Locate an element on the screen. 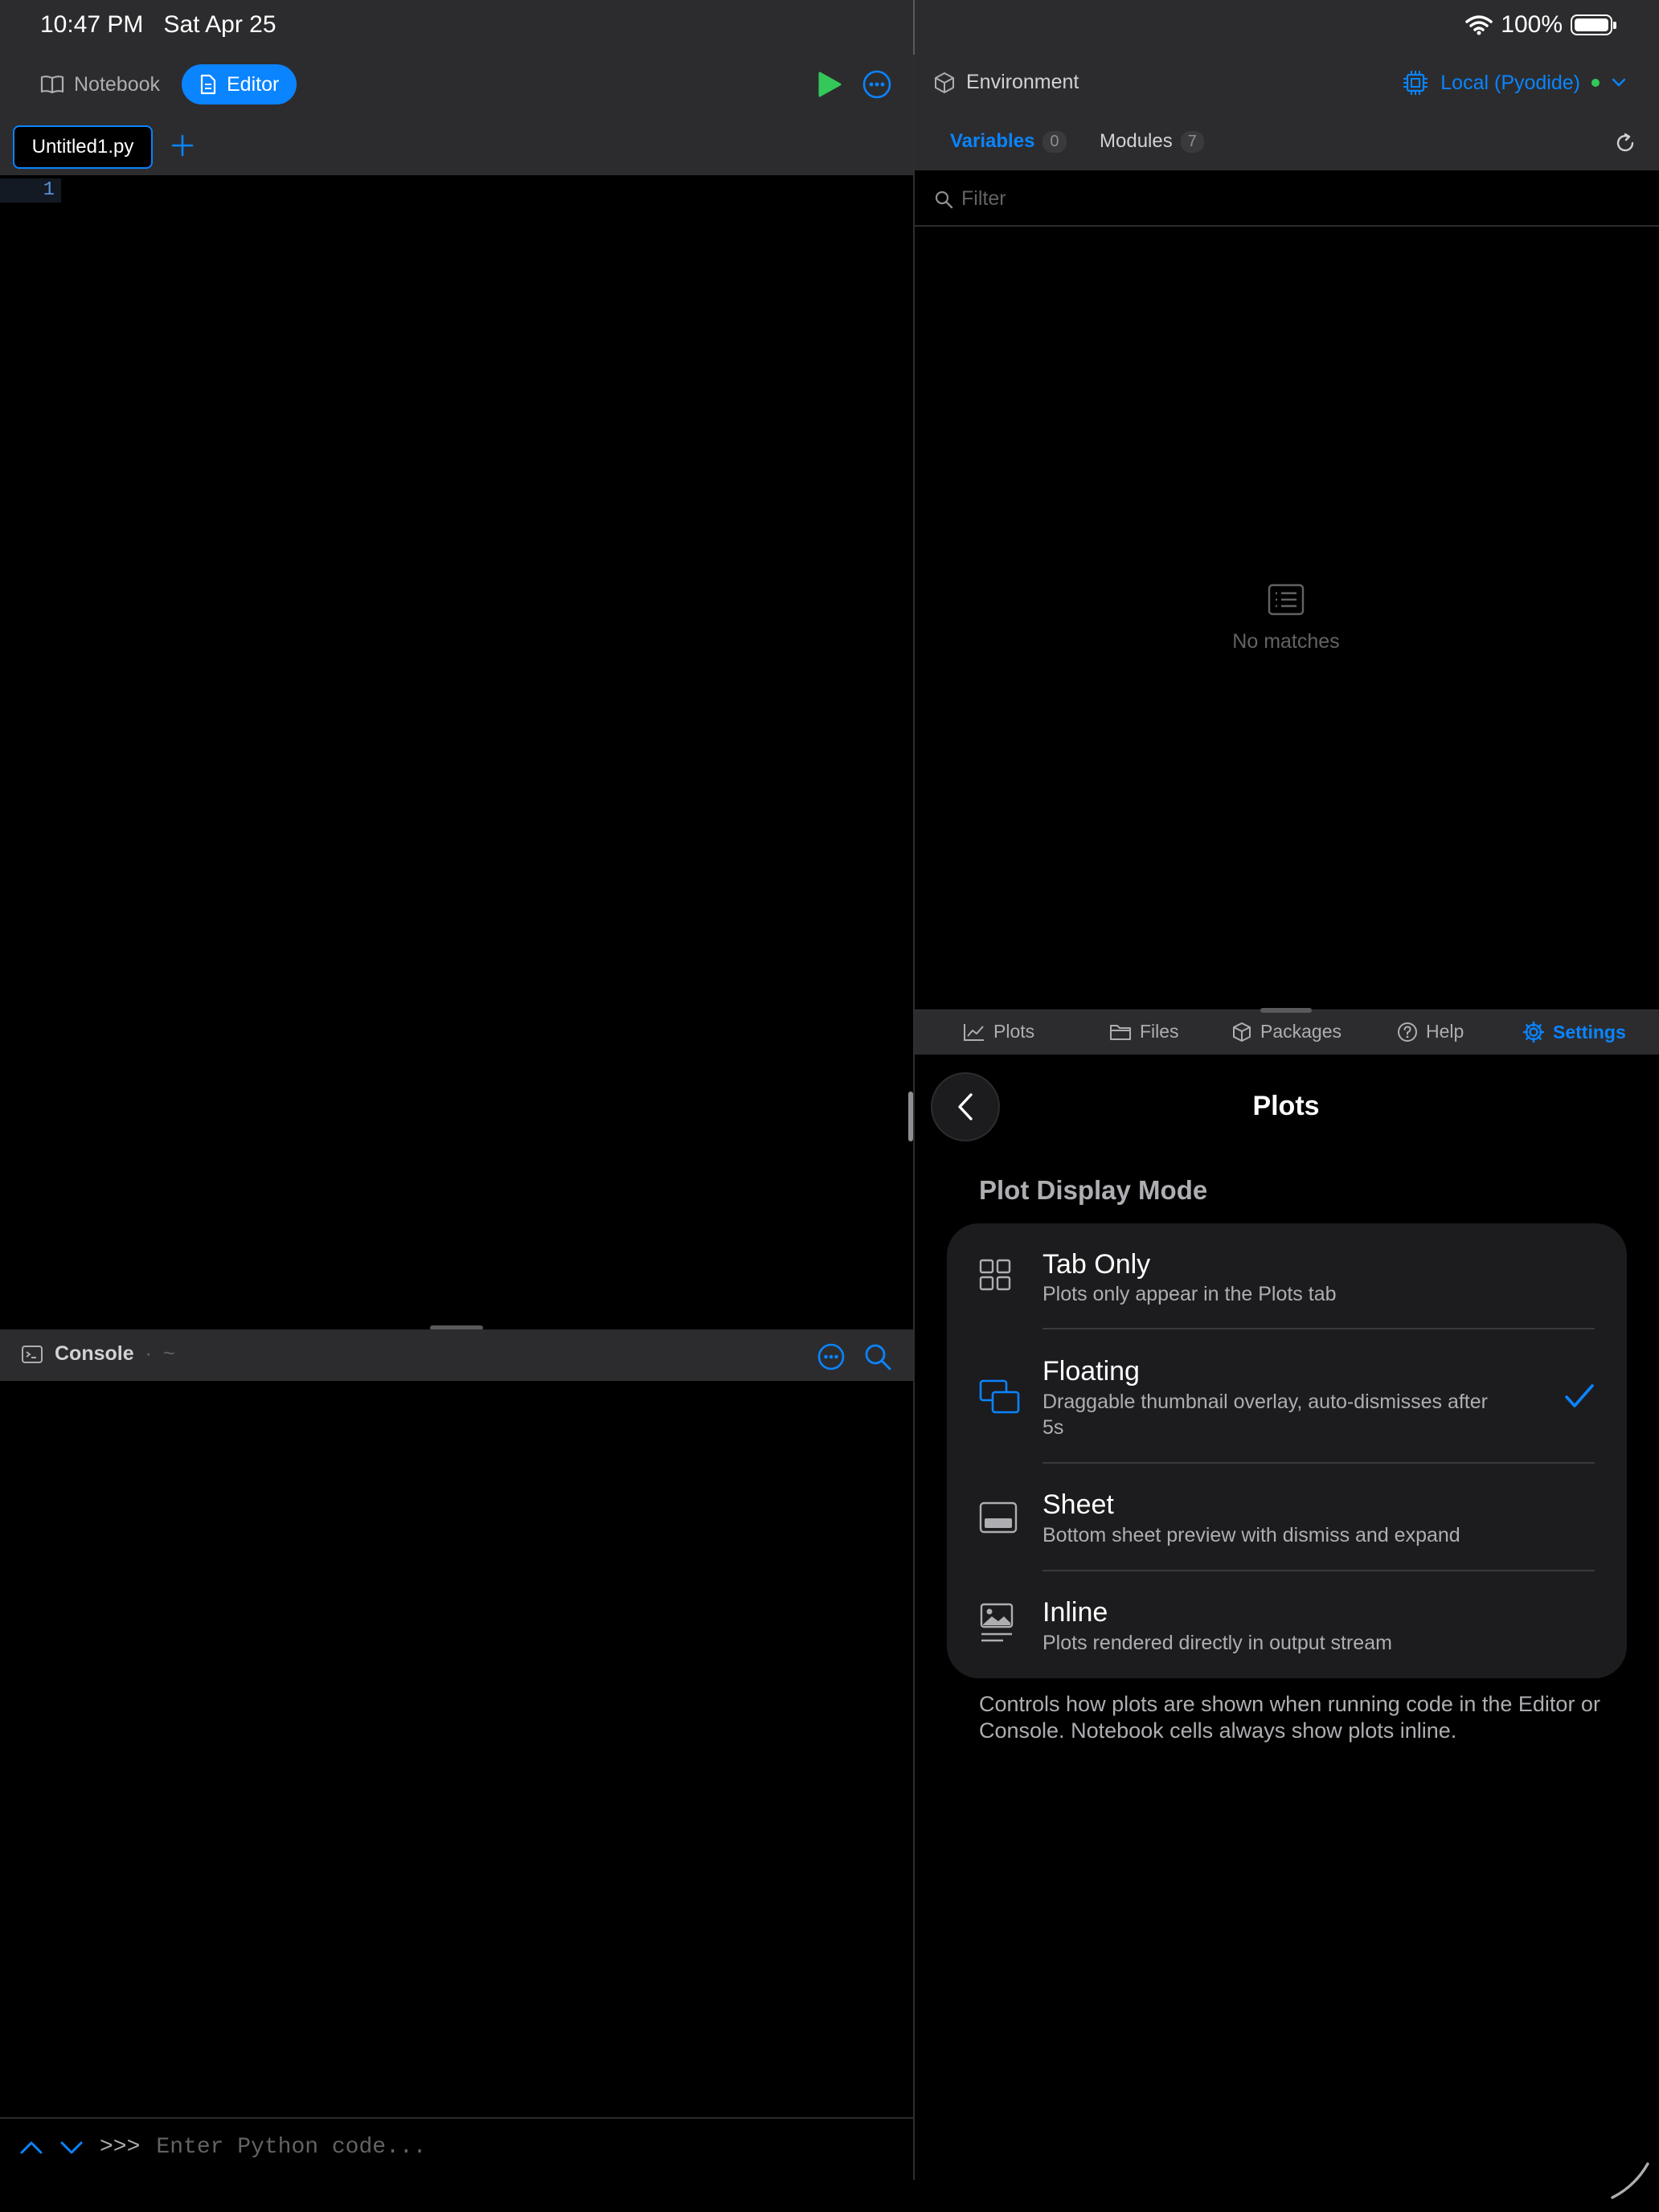 The width and height of the screenshot is (1659, 2212). battery-icon is located at coordinates (1593, 24).